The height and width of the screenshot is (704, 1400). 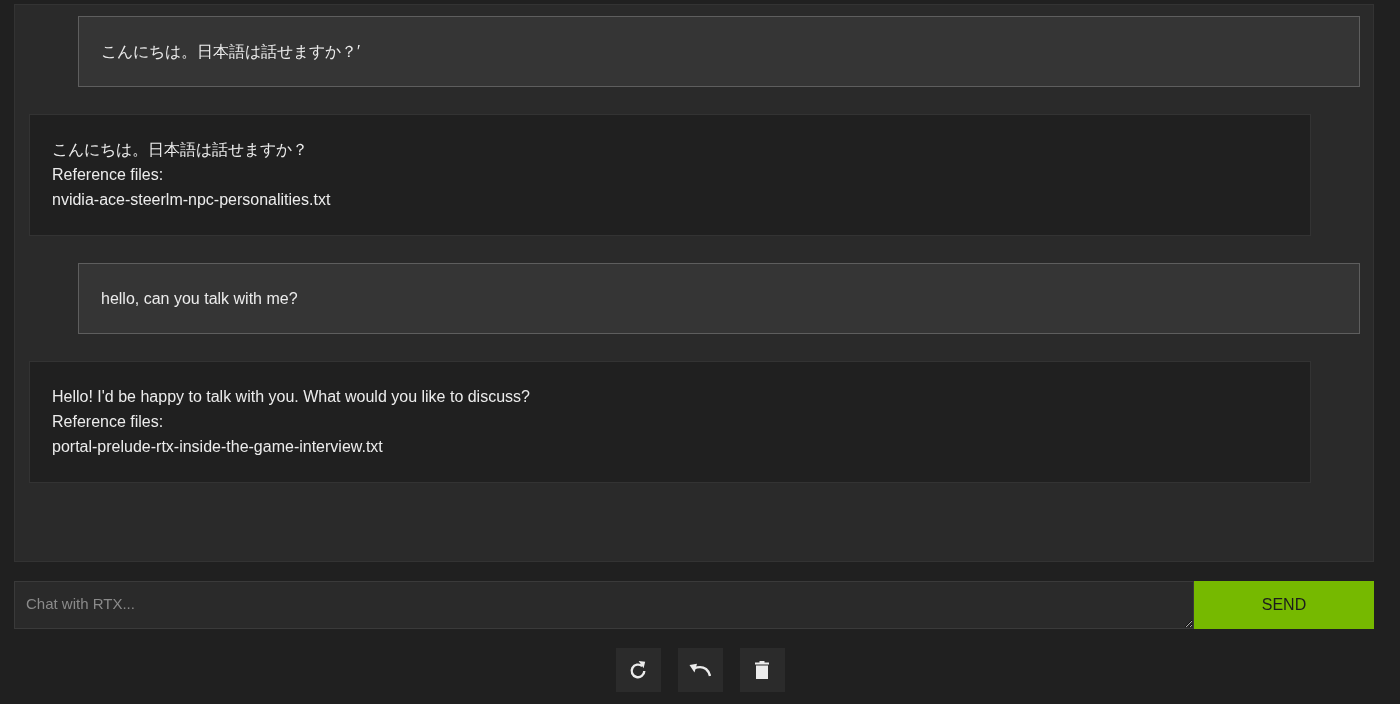 I want to click on trash-icon, so click(x=762, y=670).